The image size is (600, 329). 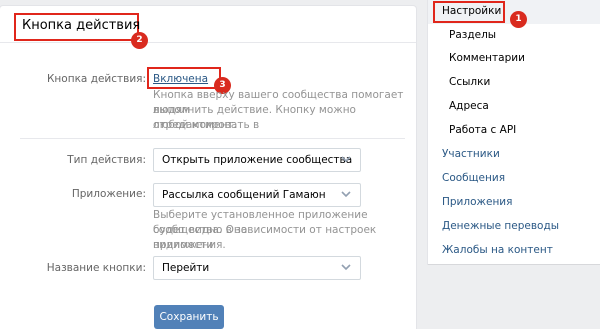 I want to click on sidebar-sub-addresses: Адреса, so click(x=469, y=106).